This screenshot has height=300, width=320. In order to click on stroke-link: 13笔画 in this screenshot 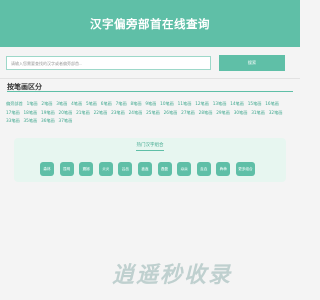, I will do `click(220, 104)`.